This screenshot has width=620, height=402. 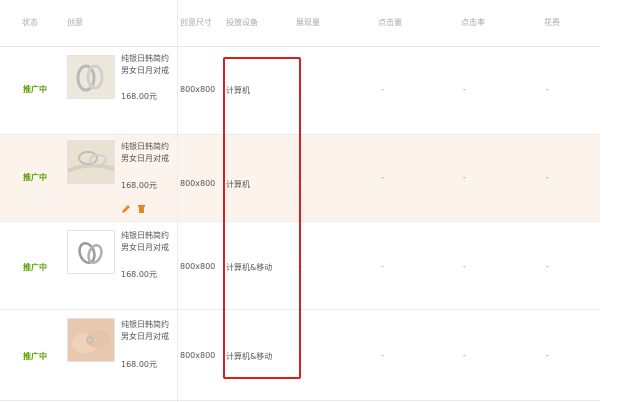 What do you see at coordinates (126, 208) in the screenshot?
I see `edit-icon` at bounding box center [126, 208].